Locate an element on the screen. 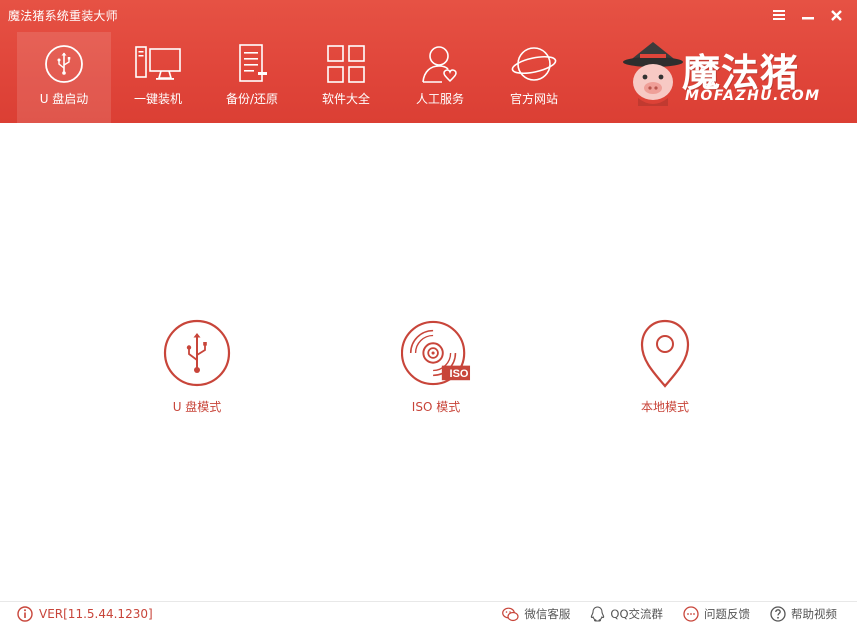 Image resolution: width=857 pixels, height=626 pixels. footer-bar: VER[11.5.44.1230] 微信客服 QQ交流群 问题反馈 帮助视频 is located at coordinates (428, 613).